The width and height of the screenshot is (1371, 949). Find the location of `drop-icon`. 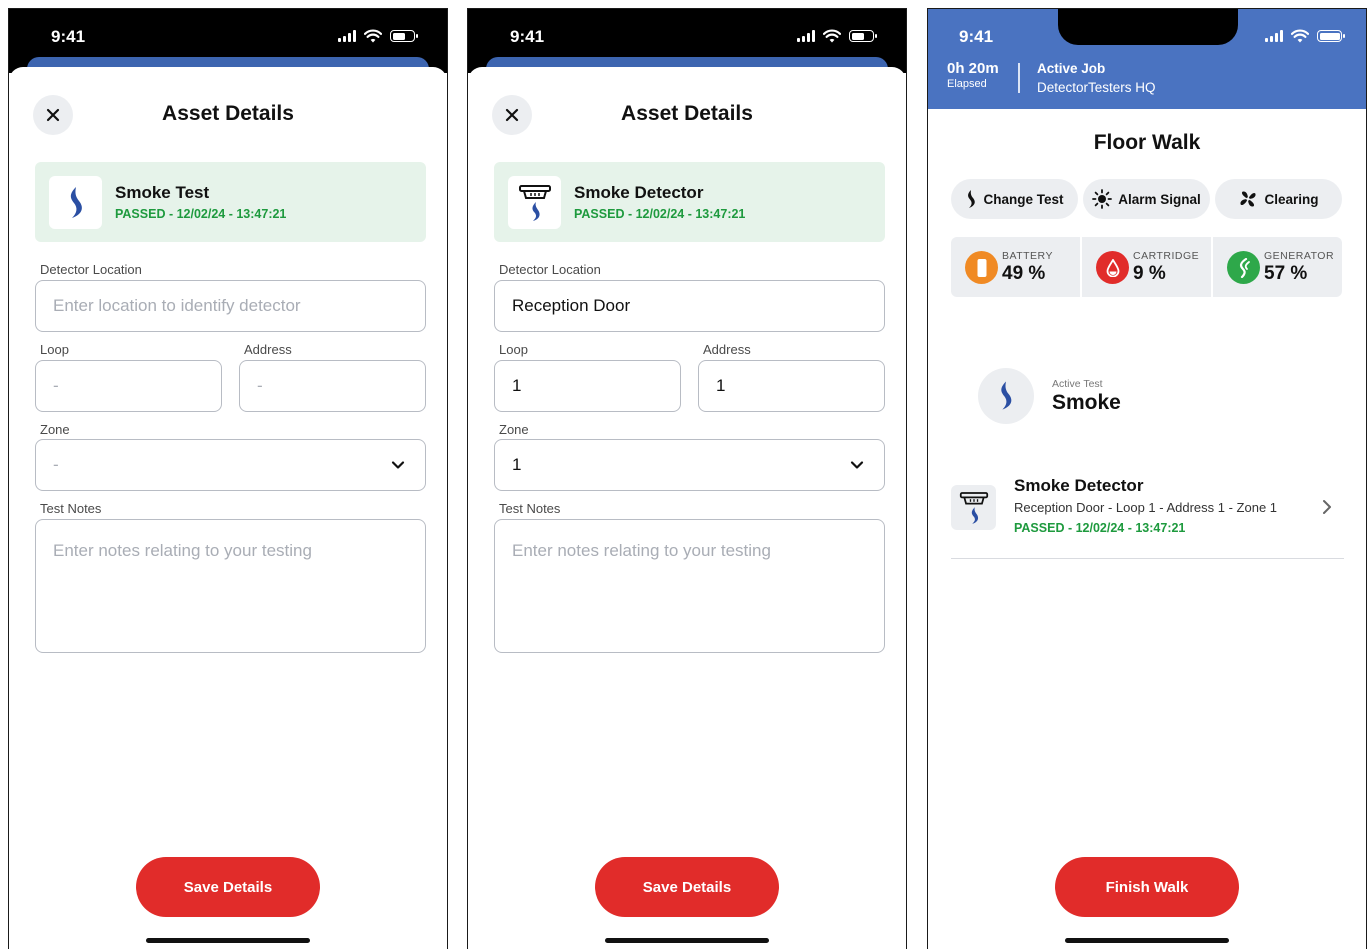

drop-icon is located at coordinates (1112, 267).